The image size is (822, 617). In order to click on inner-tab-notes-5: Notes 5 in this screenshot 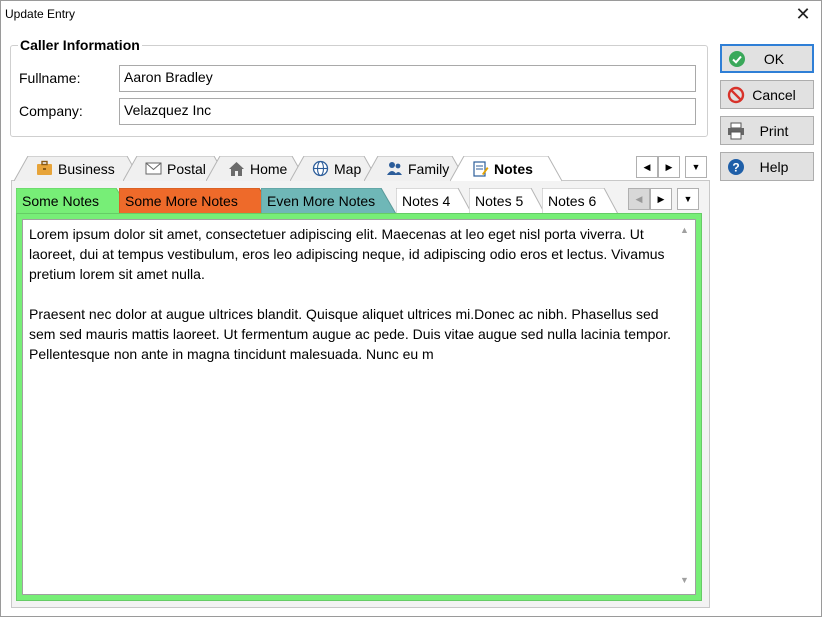, I will do `click(507, 201)`.